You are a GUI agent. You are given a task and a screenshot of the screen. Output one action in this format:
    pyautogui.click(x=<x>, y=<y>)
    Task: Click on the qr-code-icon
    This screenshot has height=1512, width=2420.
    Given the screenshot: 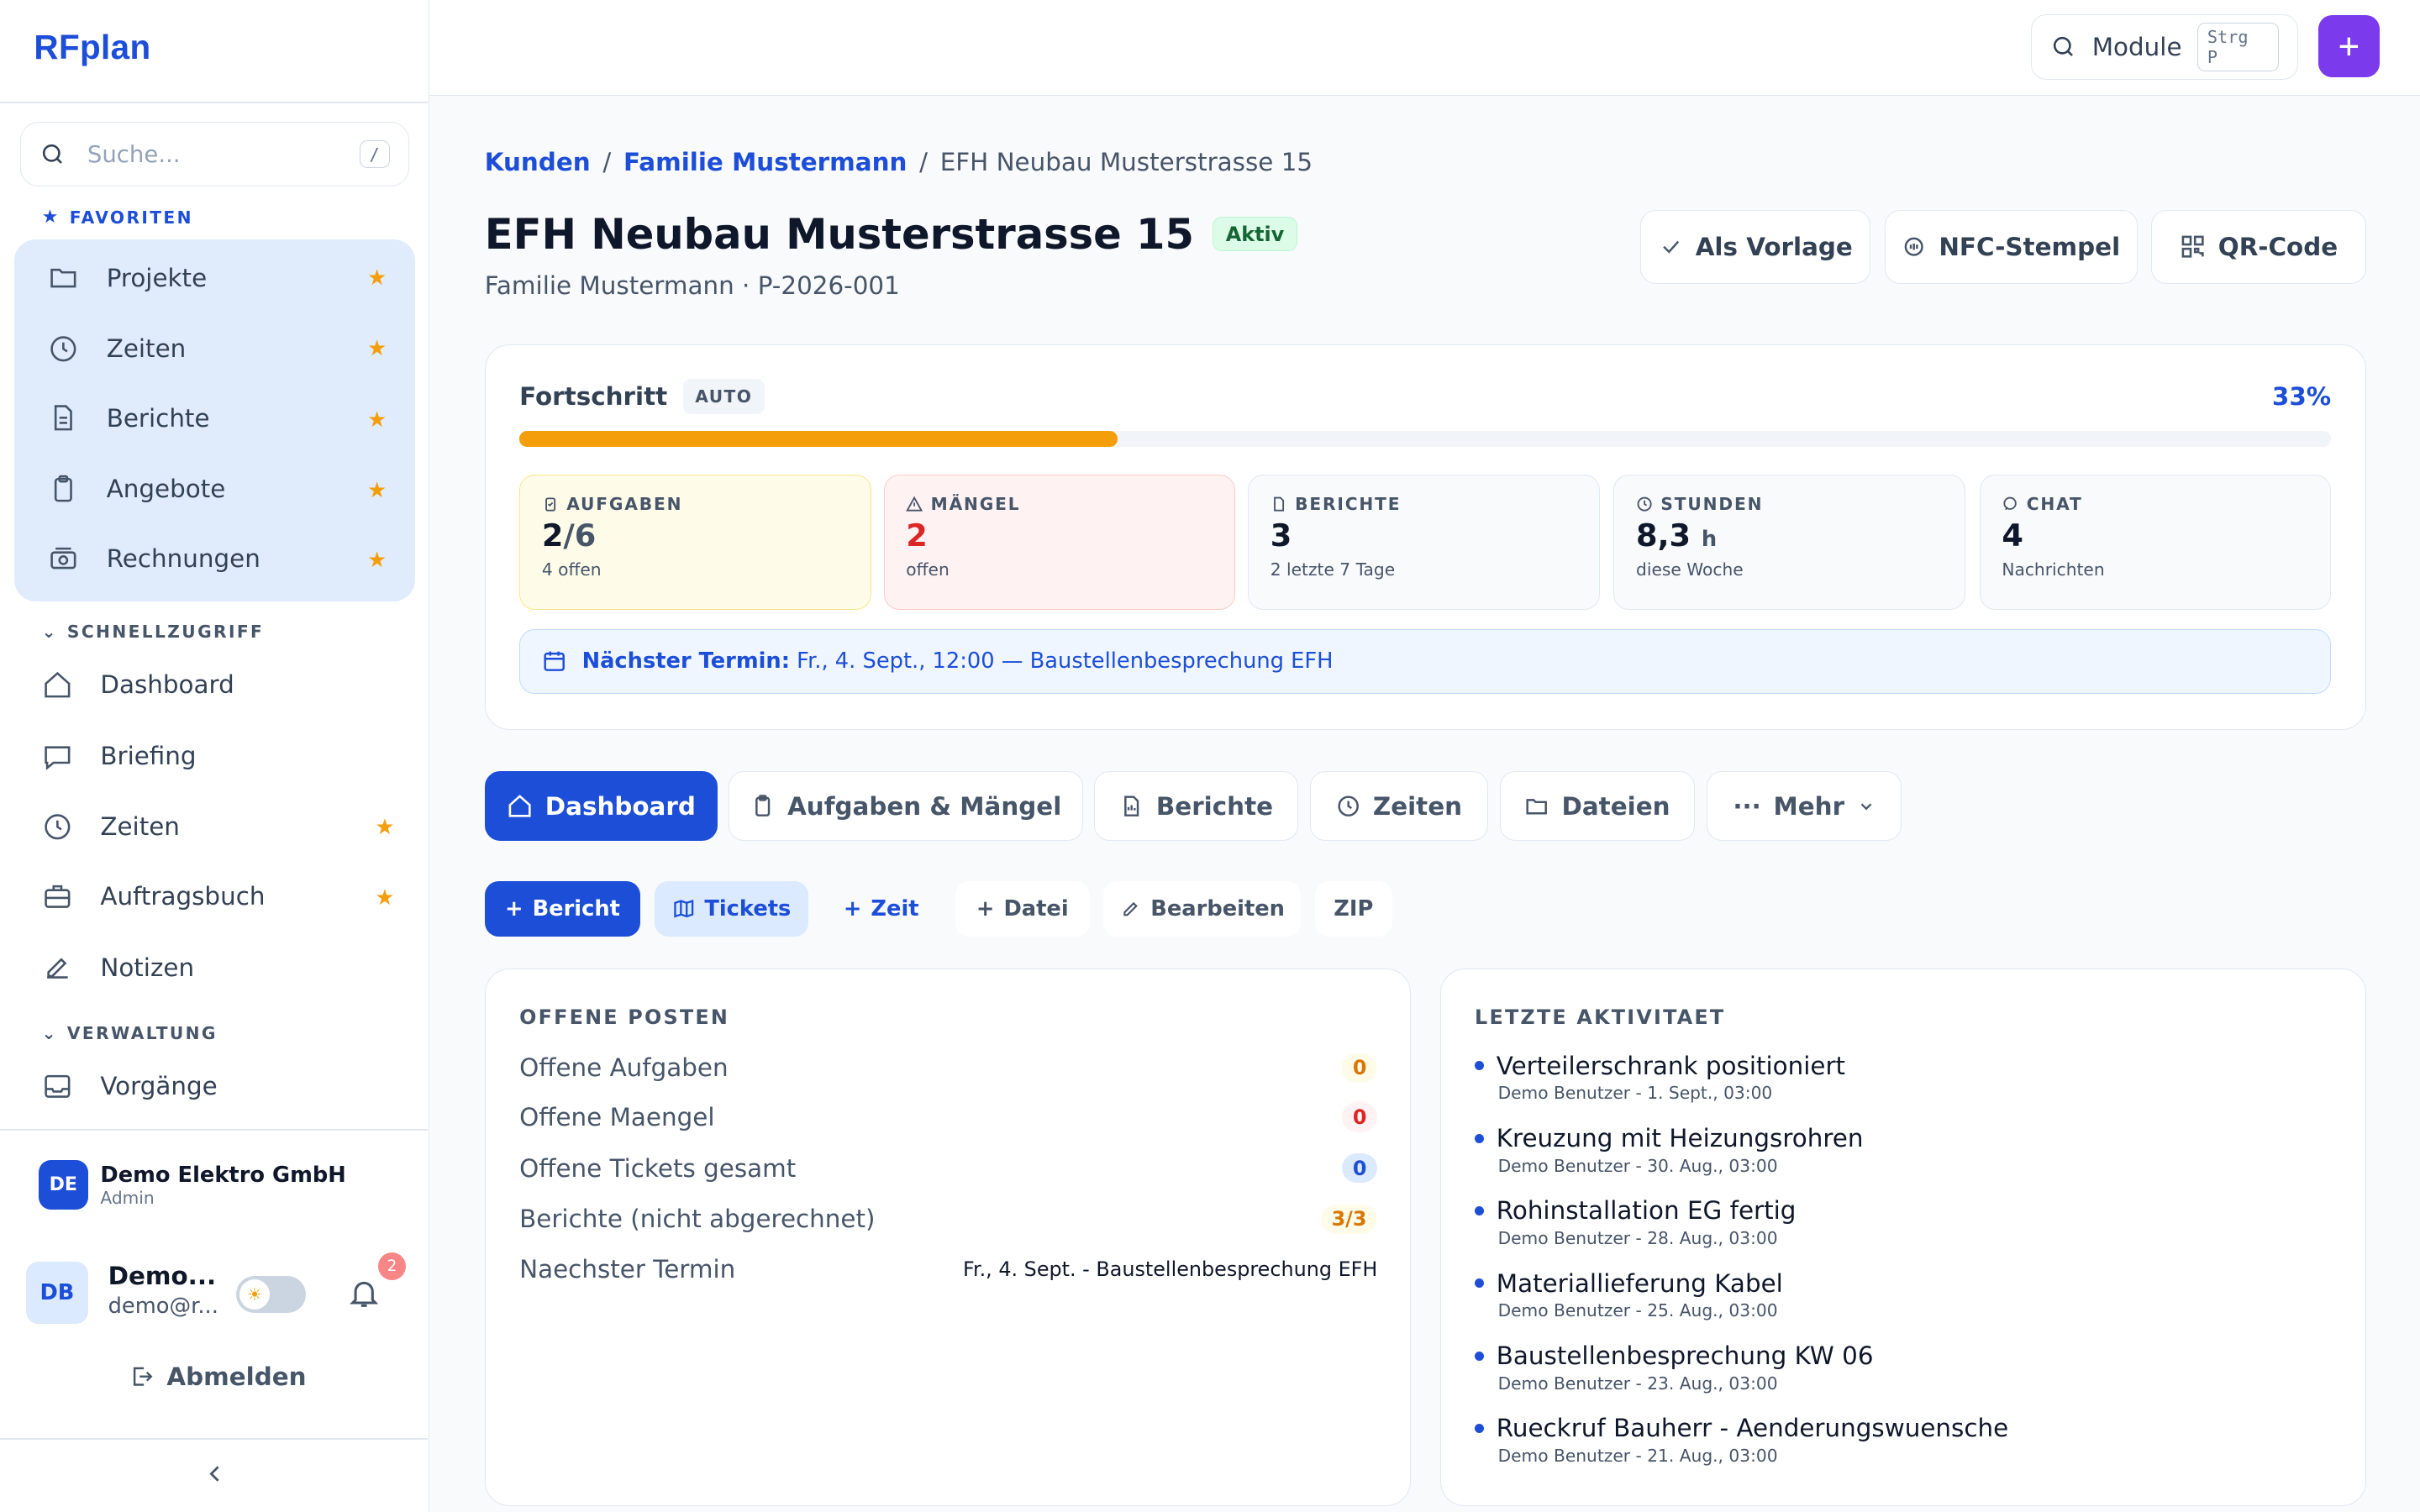 What is the action you would take?
    pyautogui.click(x=2193, y=247)
    